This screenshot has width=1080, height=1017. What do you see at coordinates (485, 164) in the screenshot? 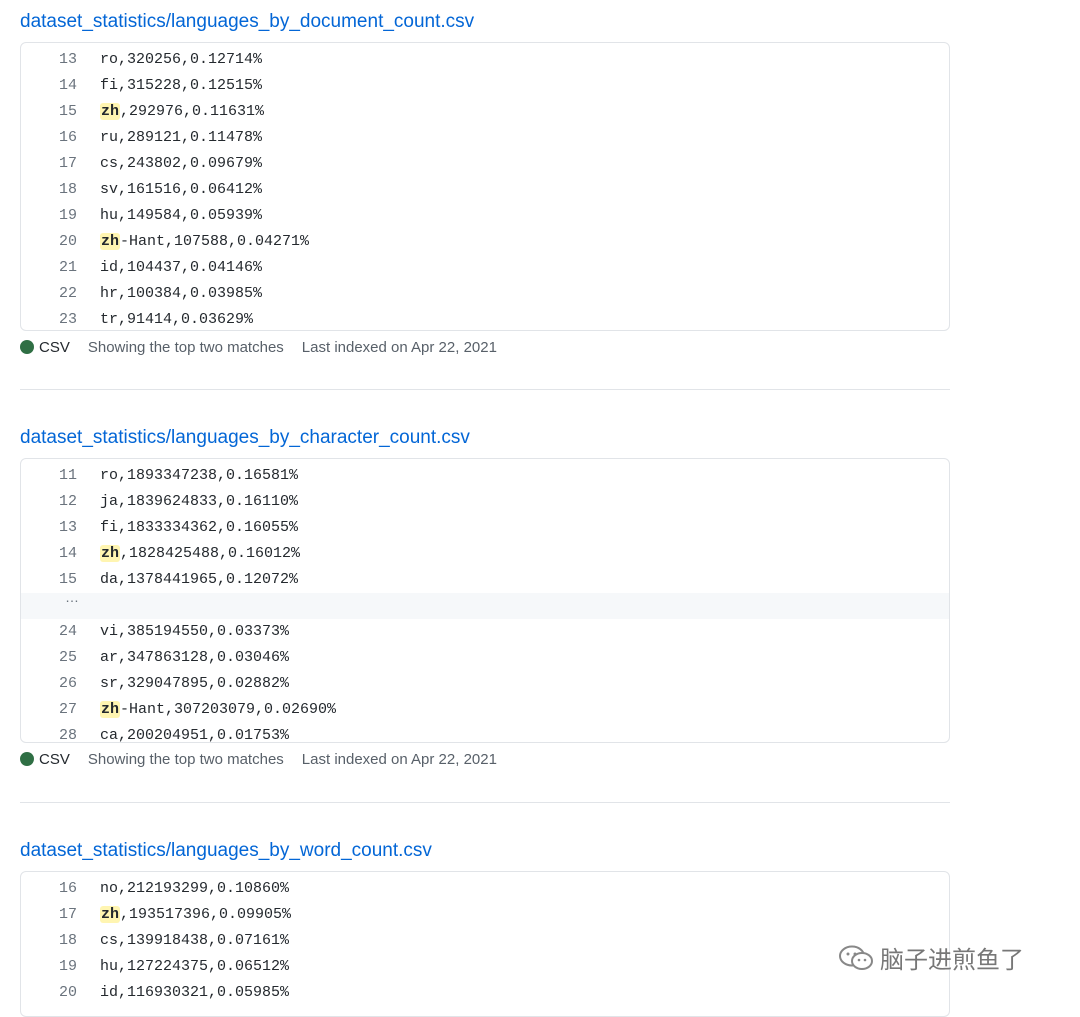
I see `code-line: 17 cs,243802,0.09679%` at bounding box center [485, 164].